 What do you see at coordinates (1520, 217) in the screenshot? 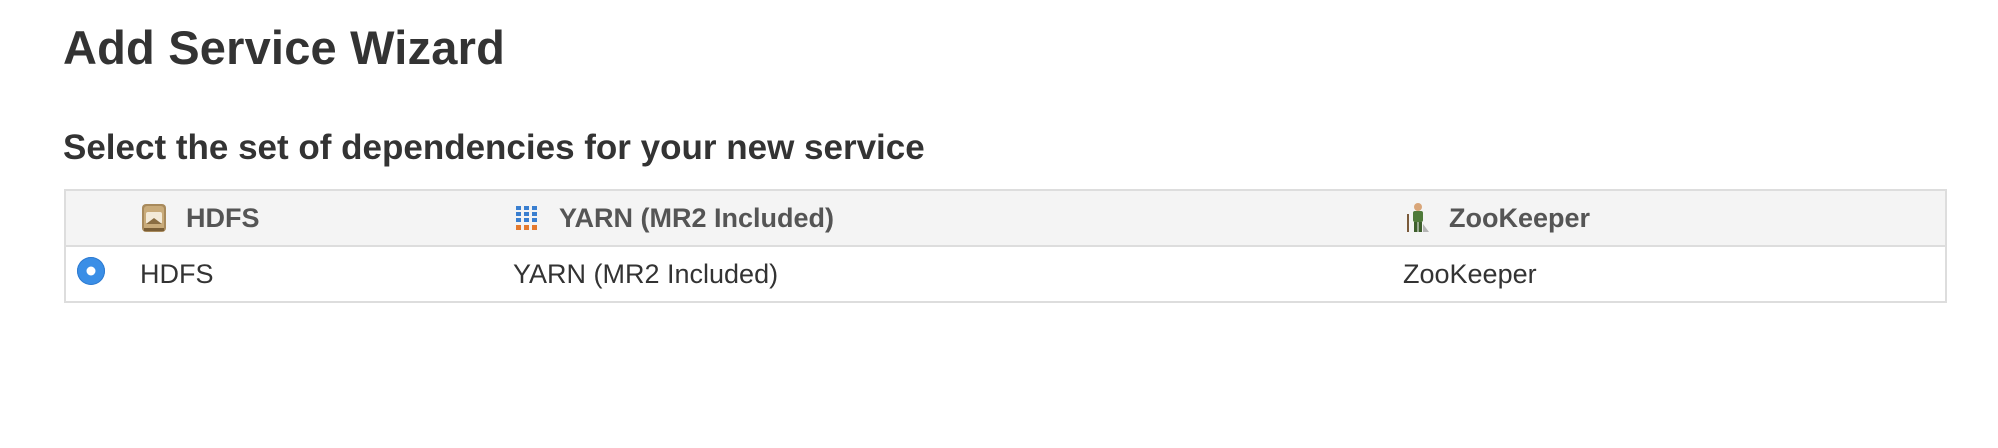
I see `column-header-label: ZooKeeper` at bounding box center [1520, 217].